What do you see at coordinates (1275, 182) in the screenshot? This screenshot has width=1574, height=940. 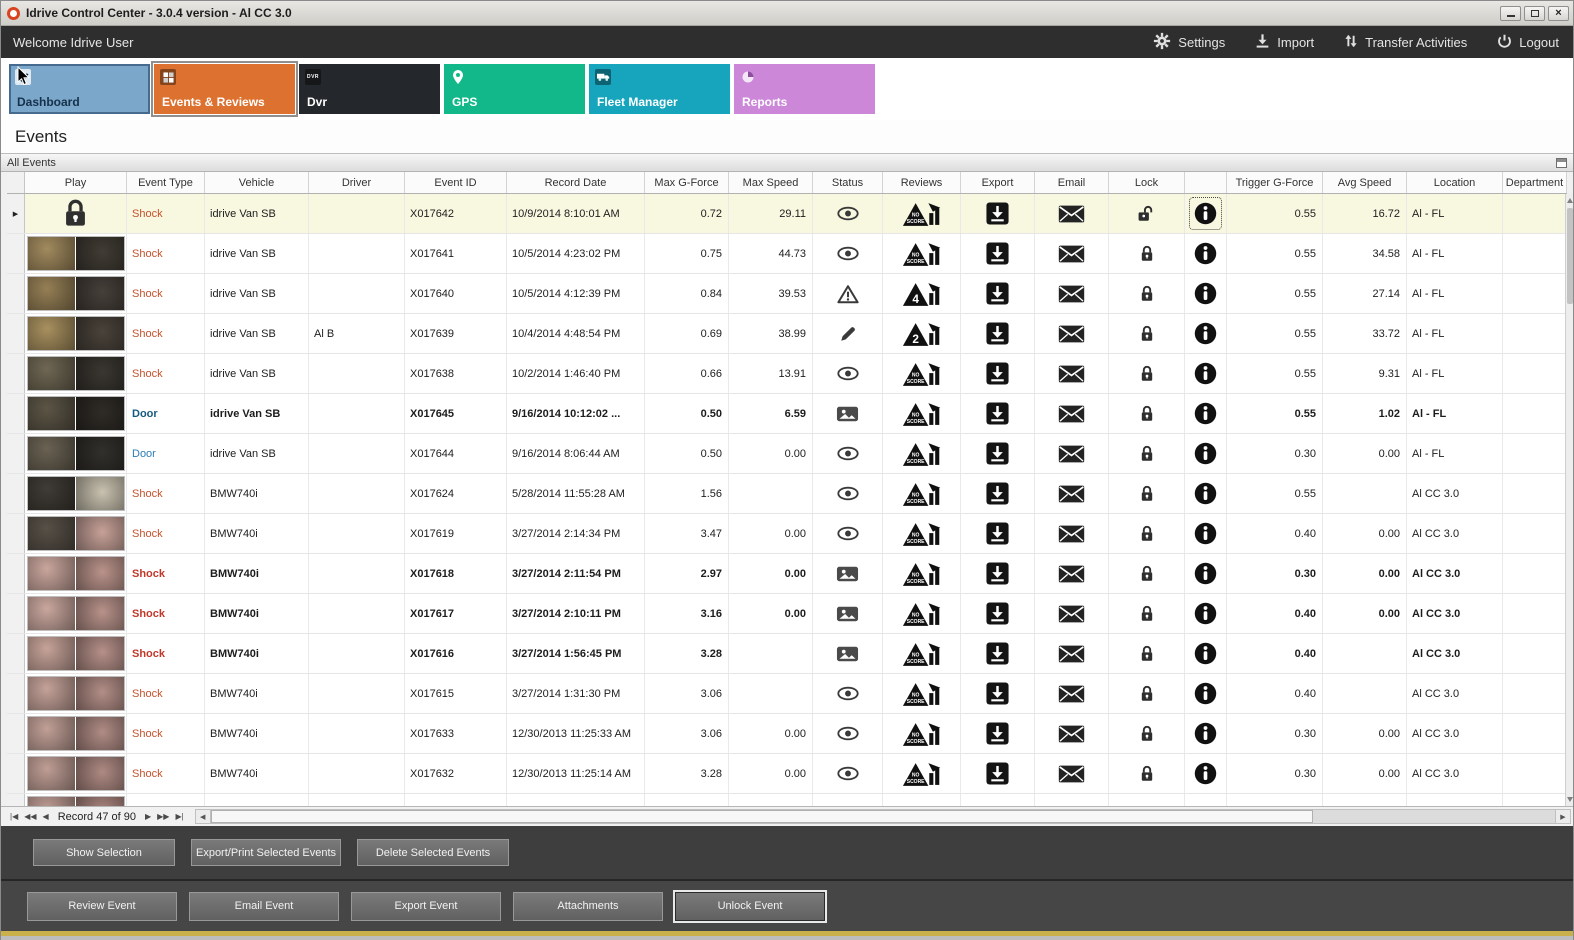 I see `col-trigger-gforce: Trigger G-Force` at bounding box center [1275, 182].